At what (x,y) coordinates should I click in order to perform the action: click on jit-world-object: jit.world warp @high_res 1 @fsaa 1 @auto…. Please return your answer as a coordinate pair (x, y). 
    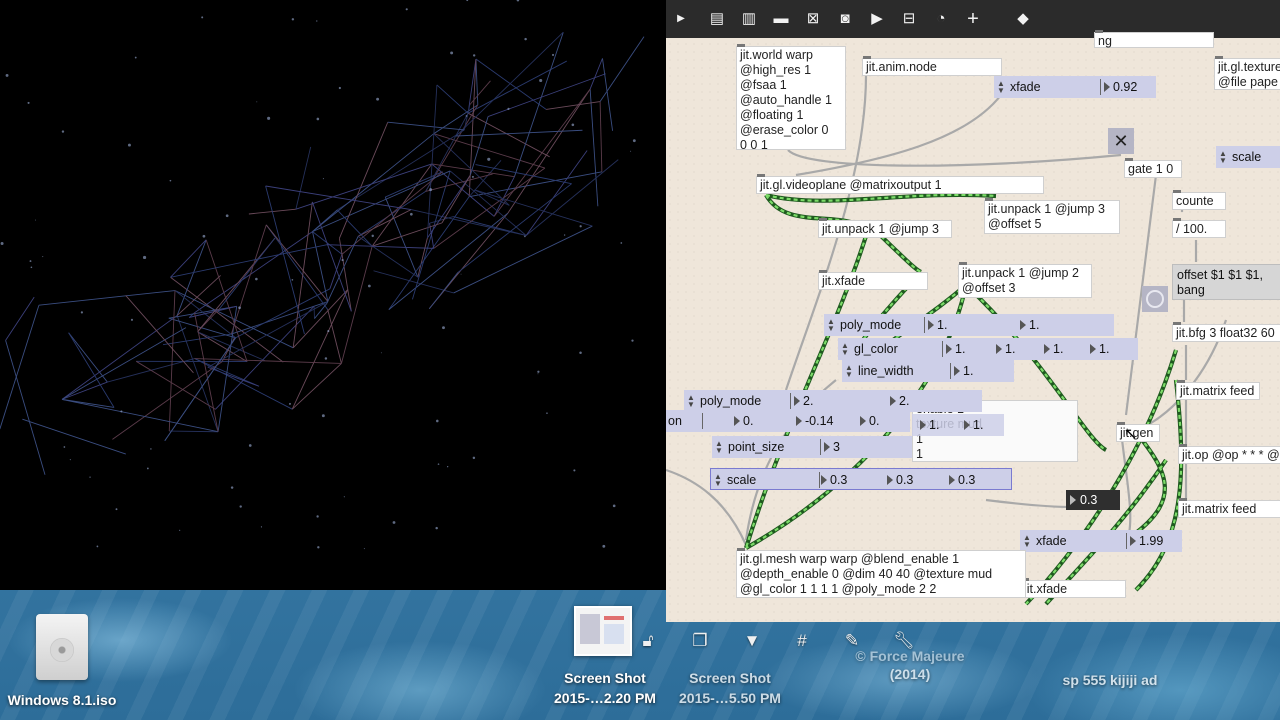
    Looking at the image, I should click on (791, 98).